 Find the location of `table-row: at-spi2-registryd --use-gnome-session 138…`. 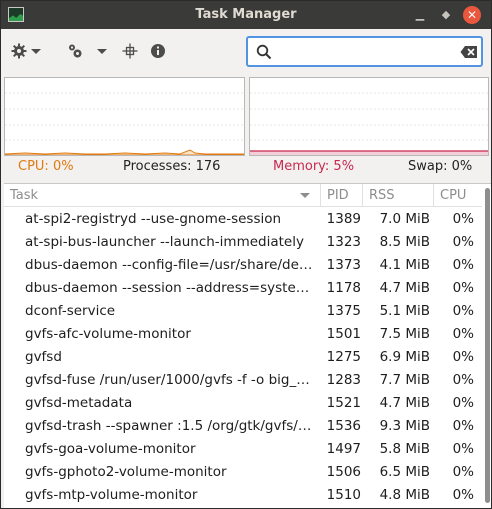

table-row: at-spi2-registryd --use-gnome-session 138… is located at coordinates (243, 219).